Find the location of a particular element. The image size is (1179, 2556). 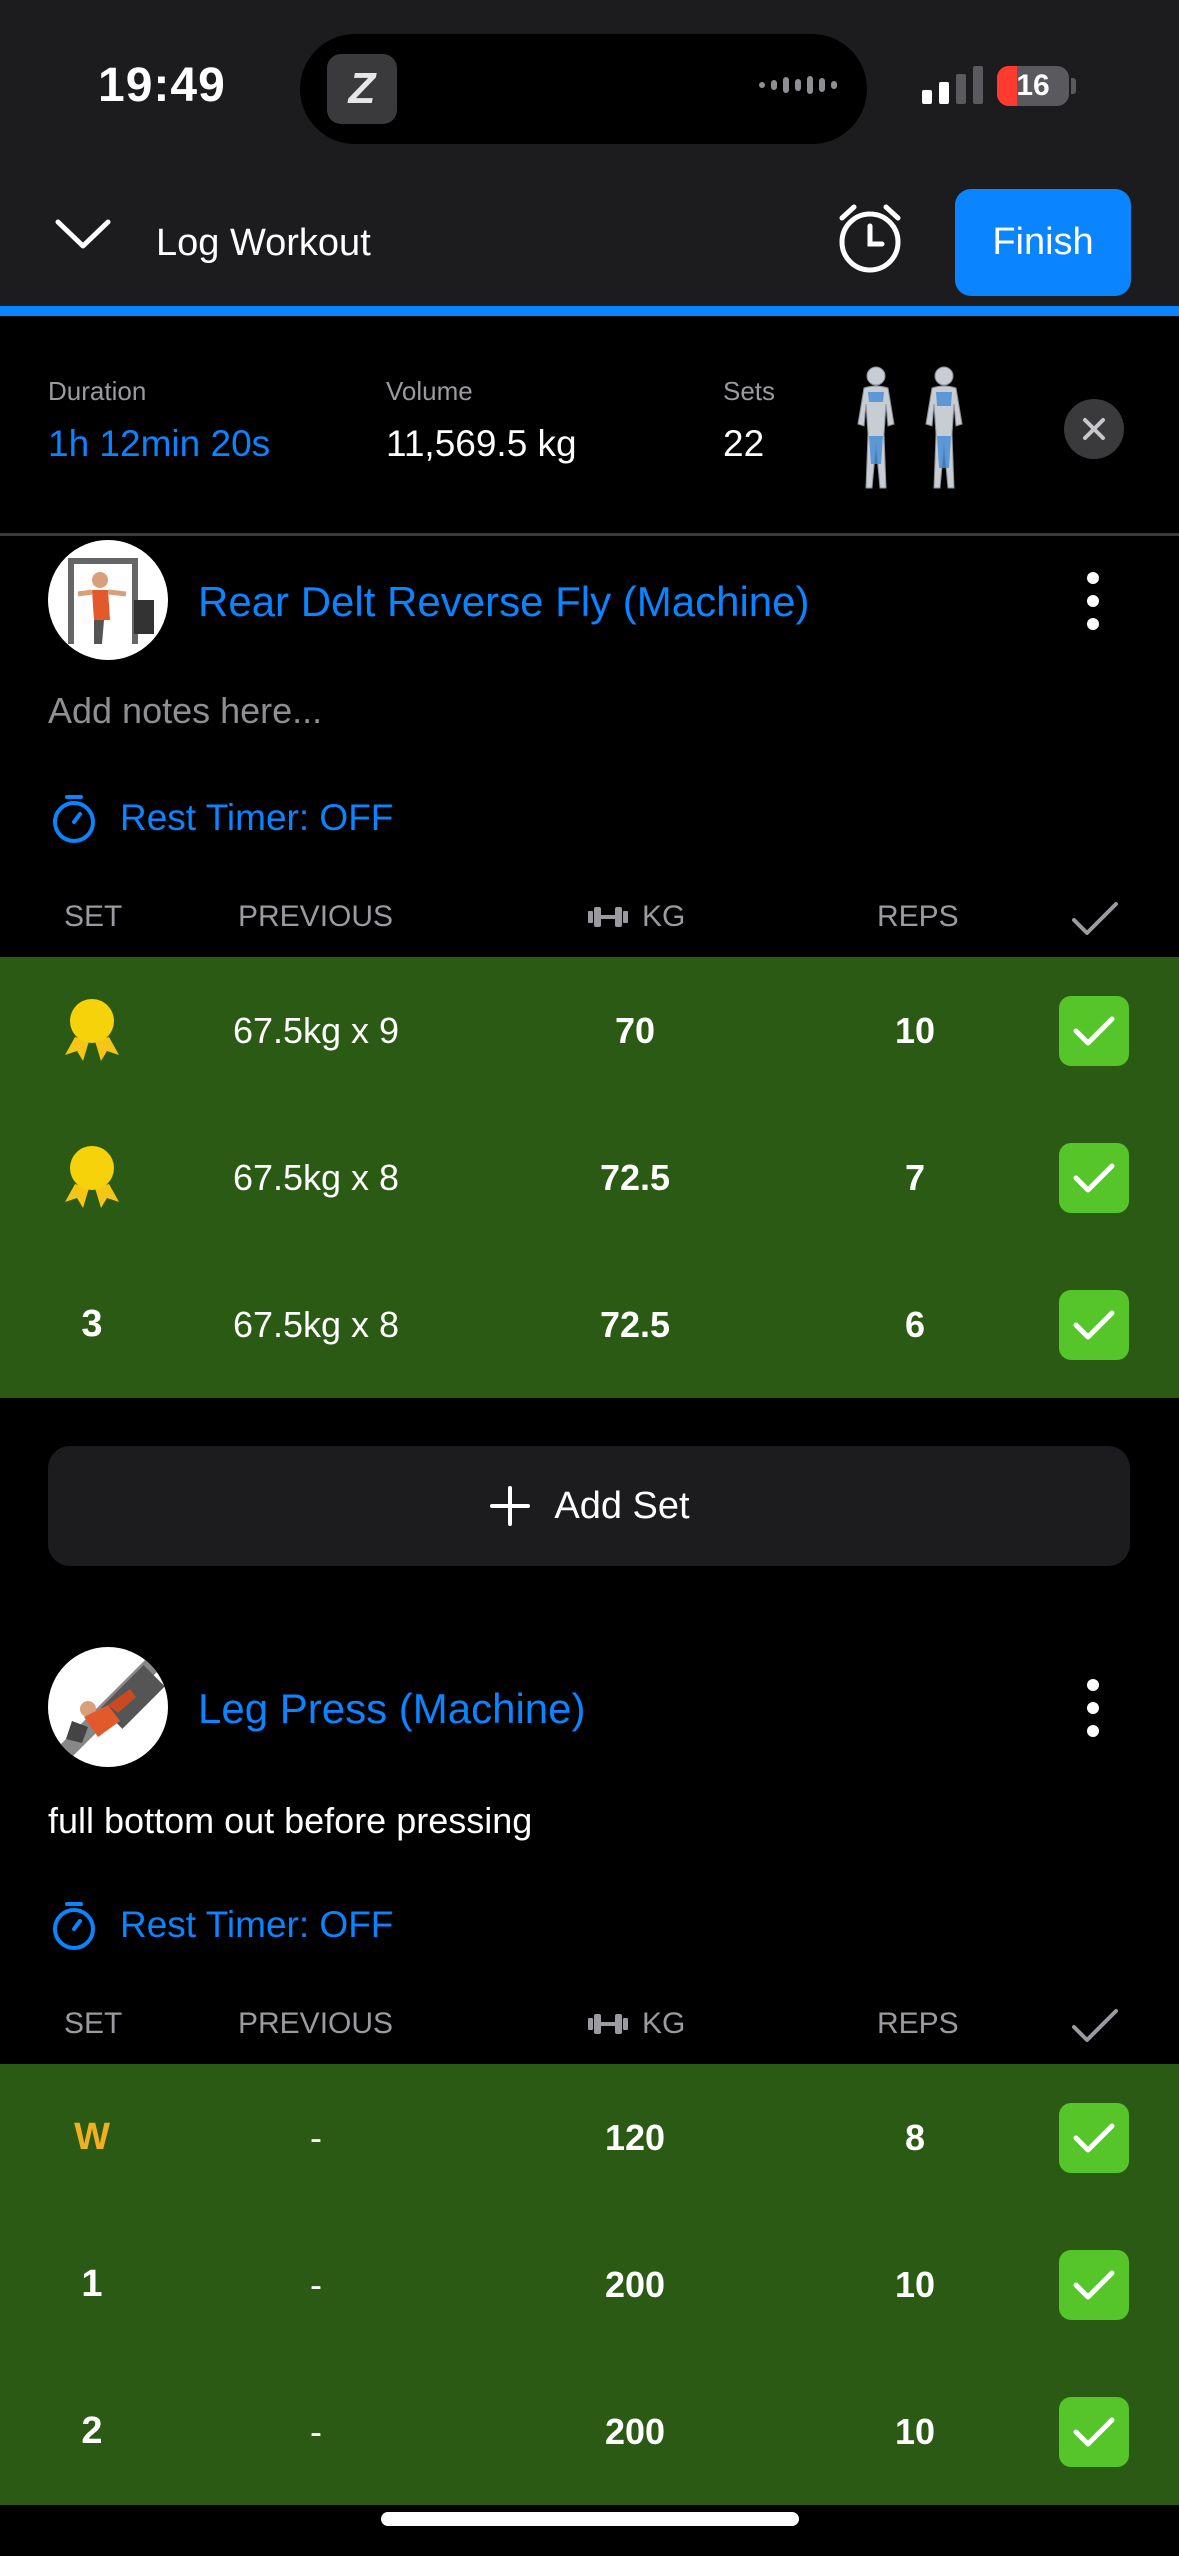

battery-tip is located at coordinates (1073, 86).